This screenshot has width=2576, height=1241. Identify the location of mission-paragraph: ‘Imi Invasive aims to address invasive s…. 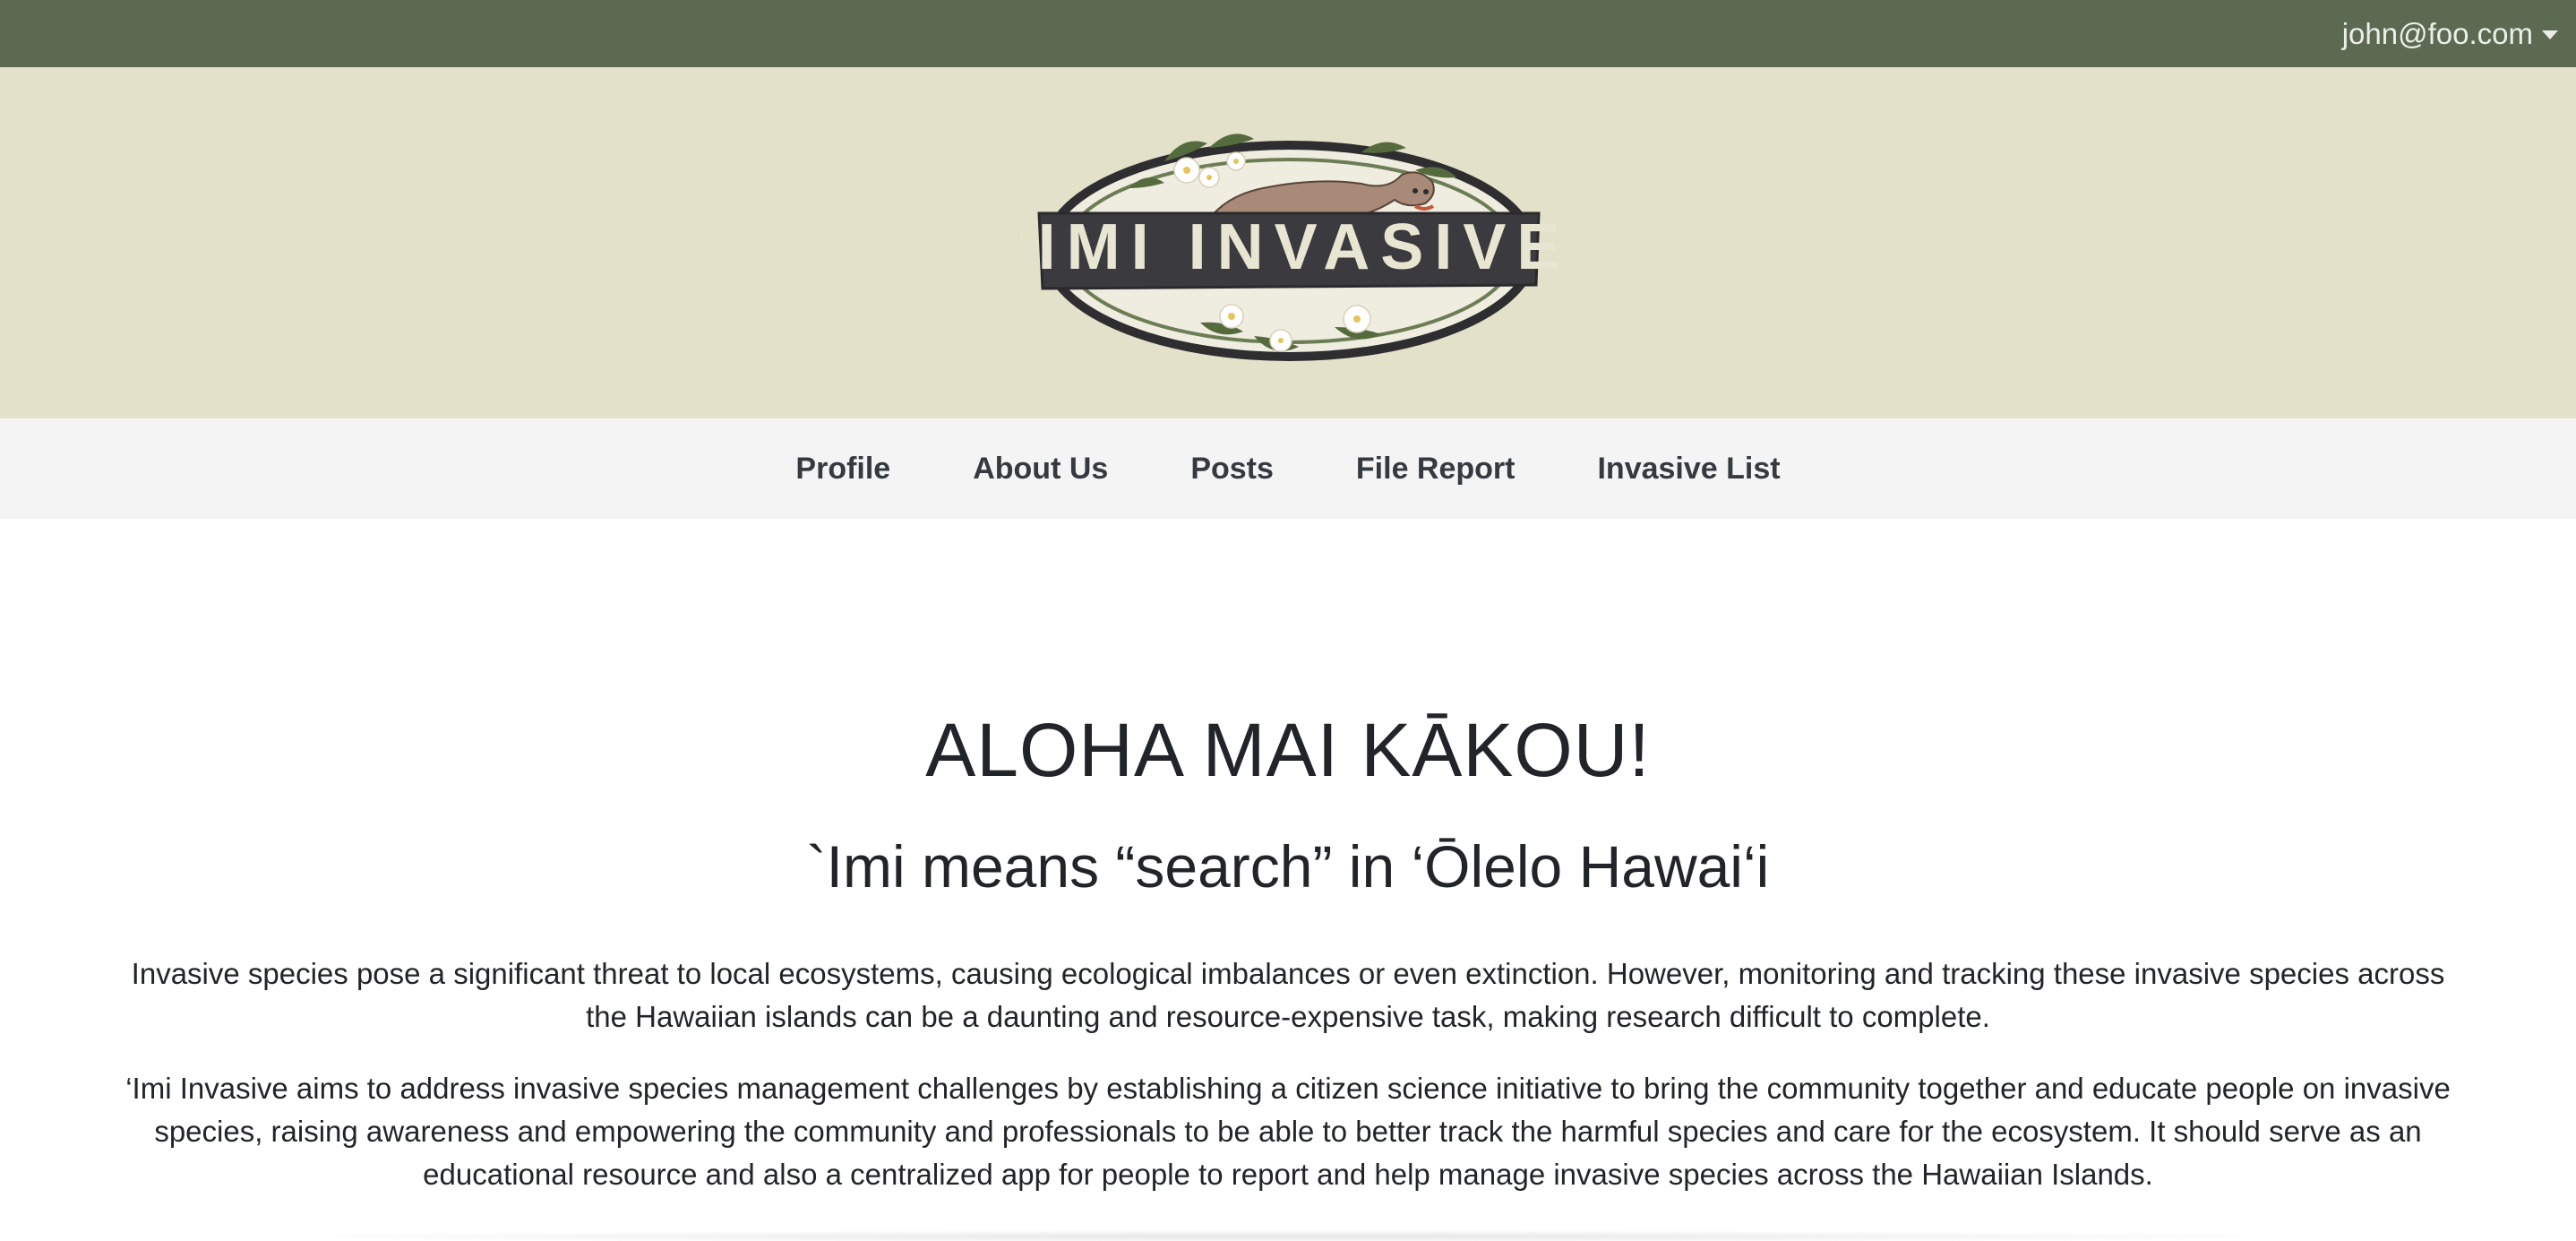
(1288, 1131).